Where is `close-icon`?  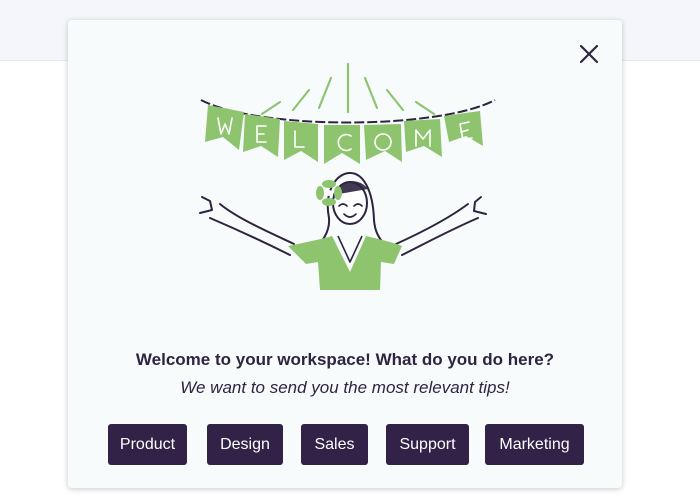 close-icon is located at coordinates (589, 54).